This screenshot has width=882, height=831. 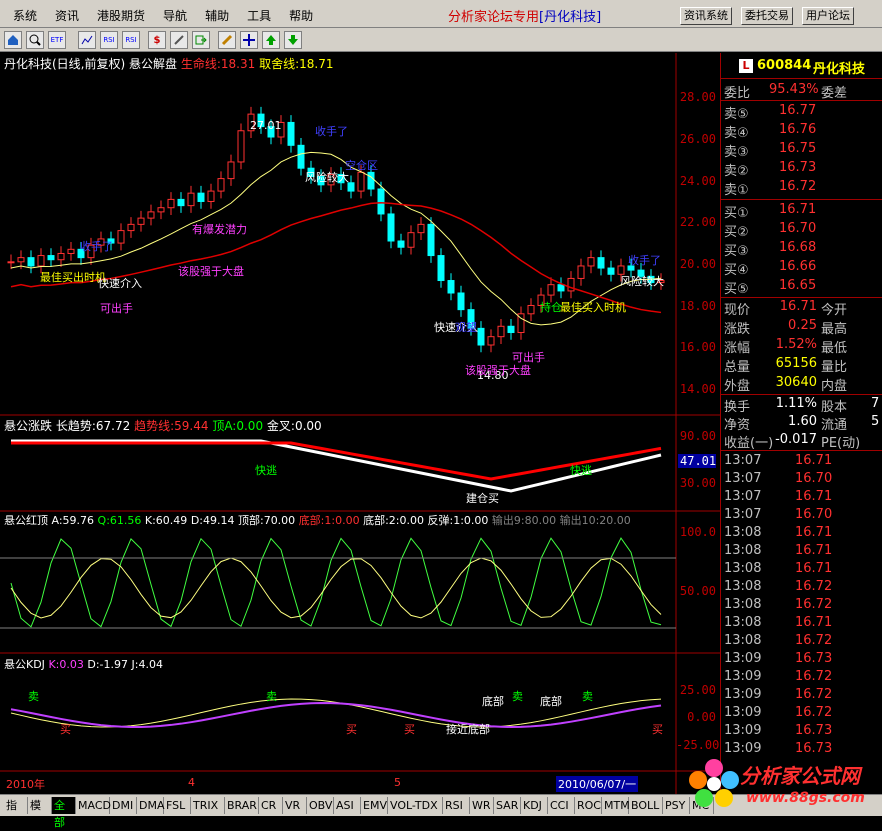 What do you see at coordinates (828, 16) in the screenshot?
I see `user-forum-button: 用户论坛` at bounding box center [828, 16].